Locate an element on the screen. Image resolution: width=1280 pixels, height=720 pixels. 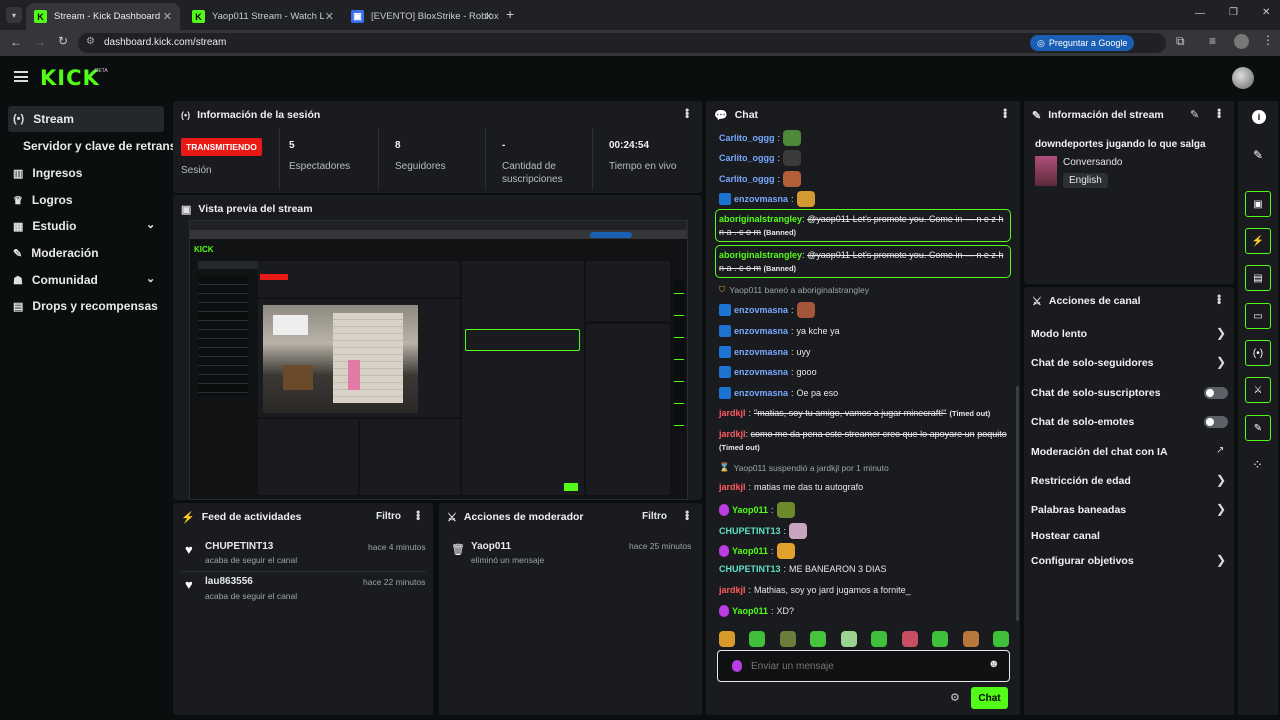
info-icon: i is located at coordinates (1259, 117).